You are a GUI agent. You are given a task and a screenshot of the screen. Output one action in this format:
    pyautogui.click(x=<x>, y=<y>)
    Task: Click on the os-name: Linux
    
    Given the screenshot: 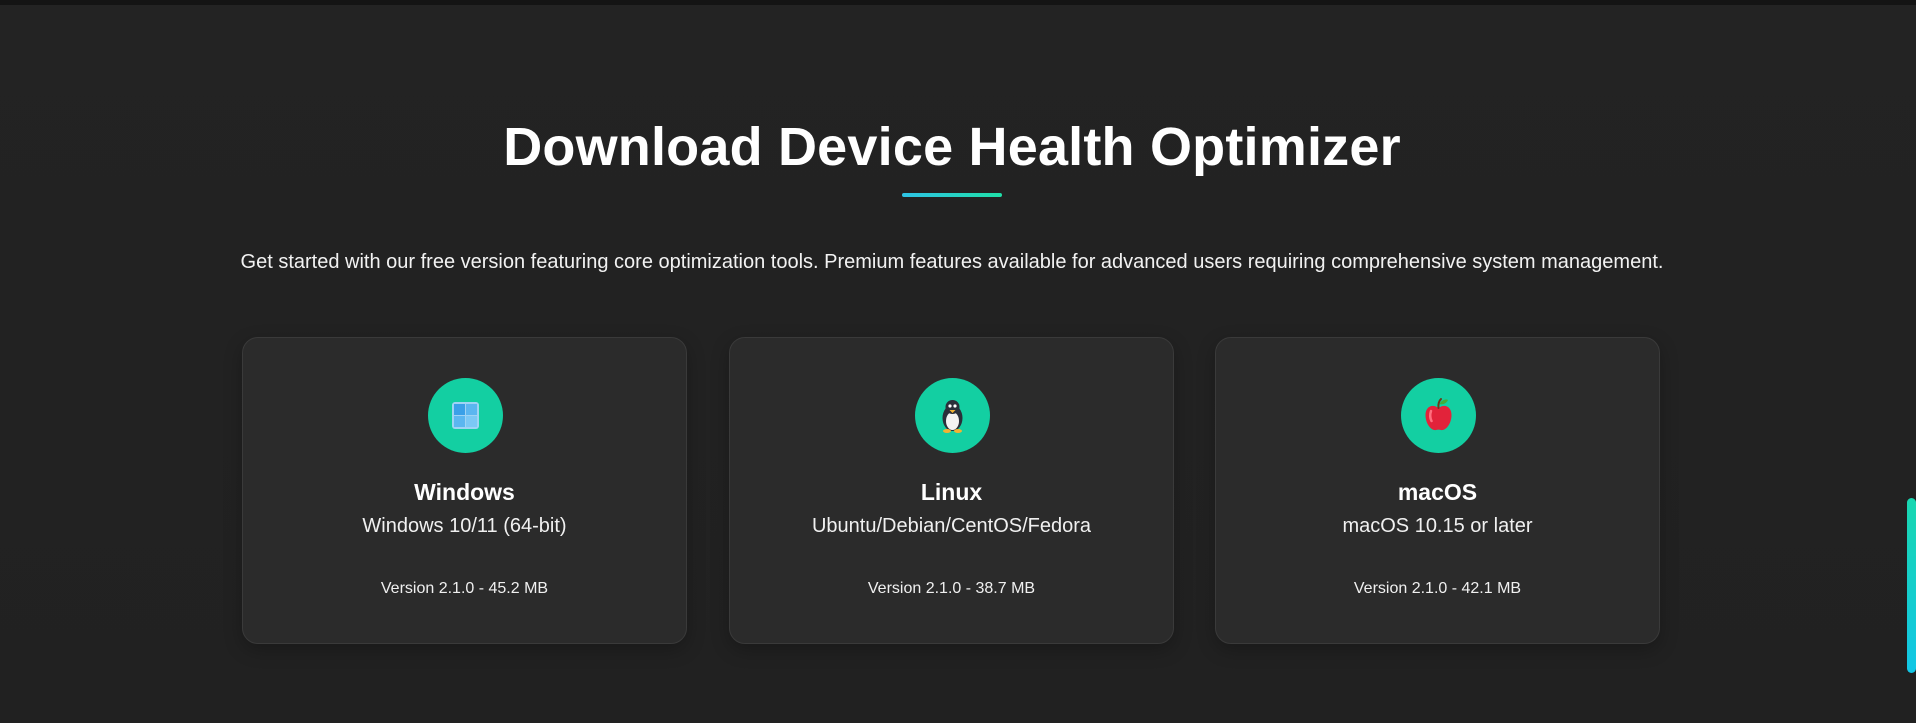 What is the action you would take?
    pyautogui.click(x=951, y=492)
    